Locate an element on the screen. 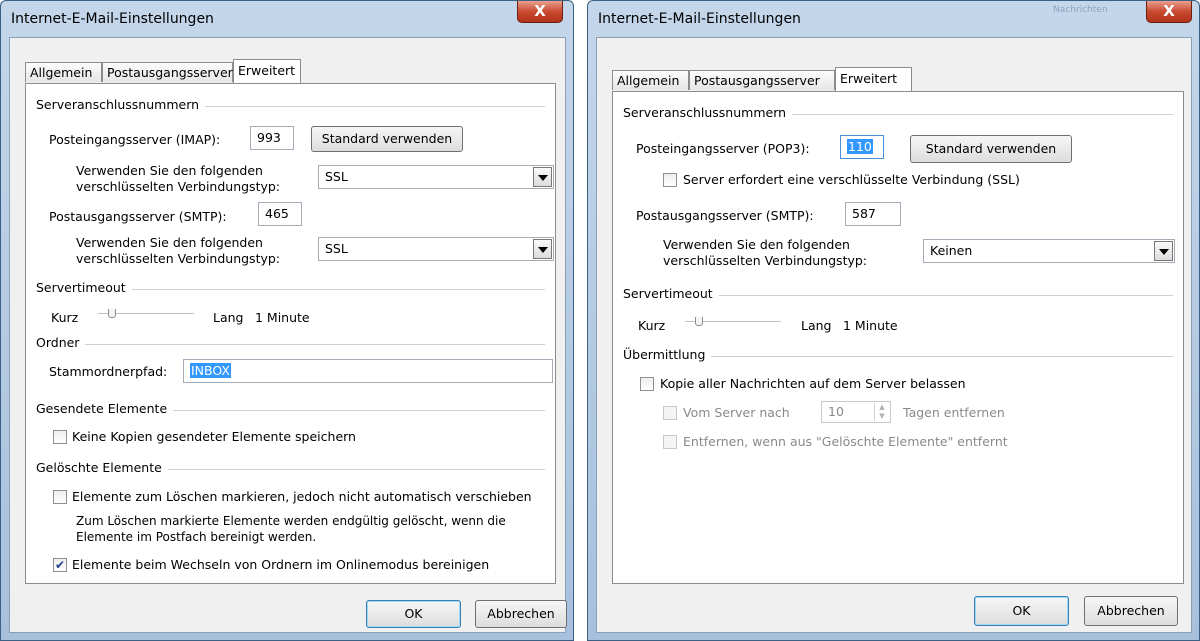 Image resolution: width=1200 pixels, height=641 pixels. left-outgoing-enc-value: SSL is located at coordinates (336, 248).